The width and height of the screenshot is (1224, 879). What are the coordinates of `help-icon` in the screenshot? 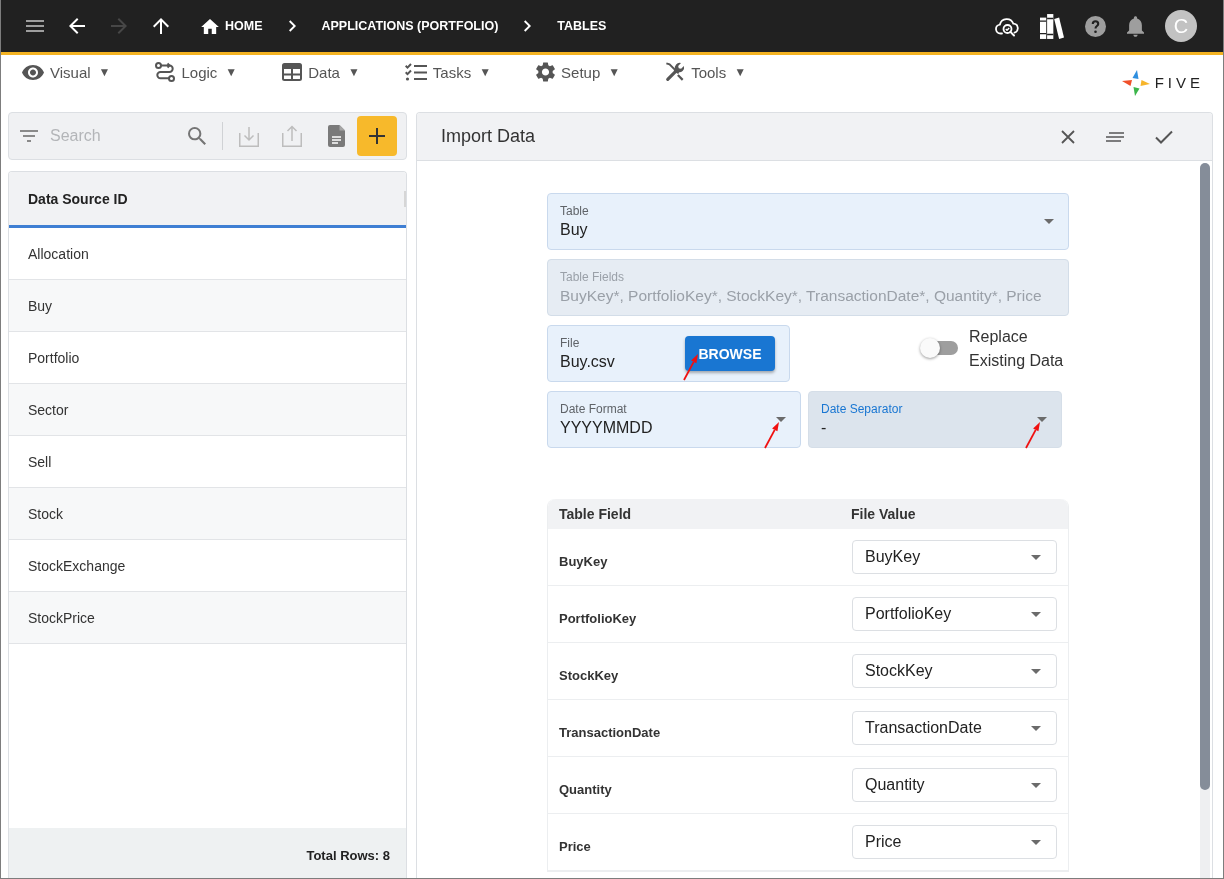 It's located at (1095, 26).